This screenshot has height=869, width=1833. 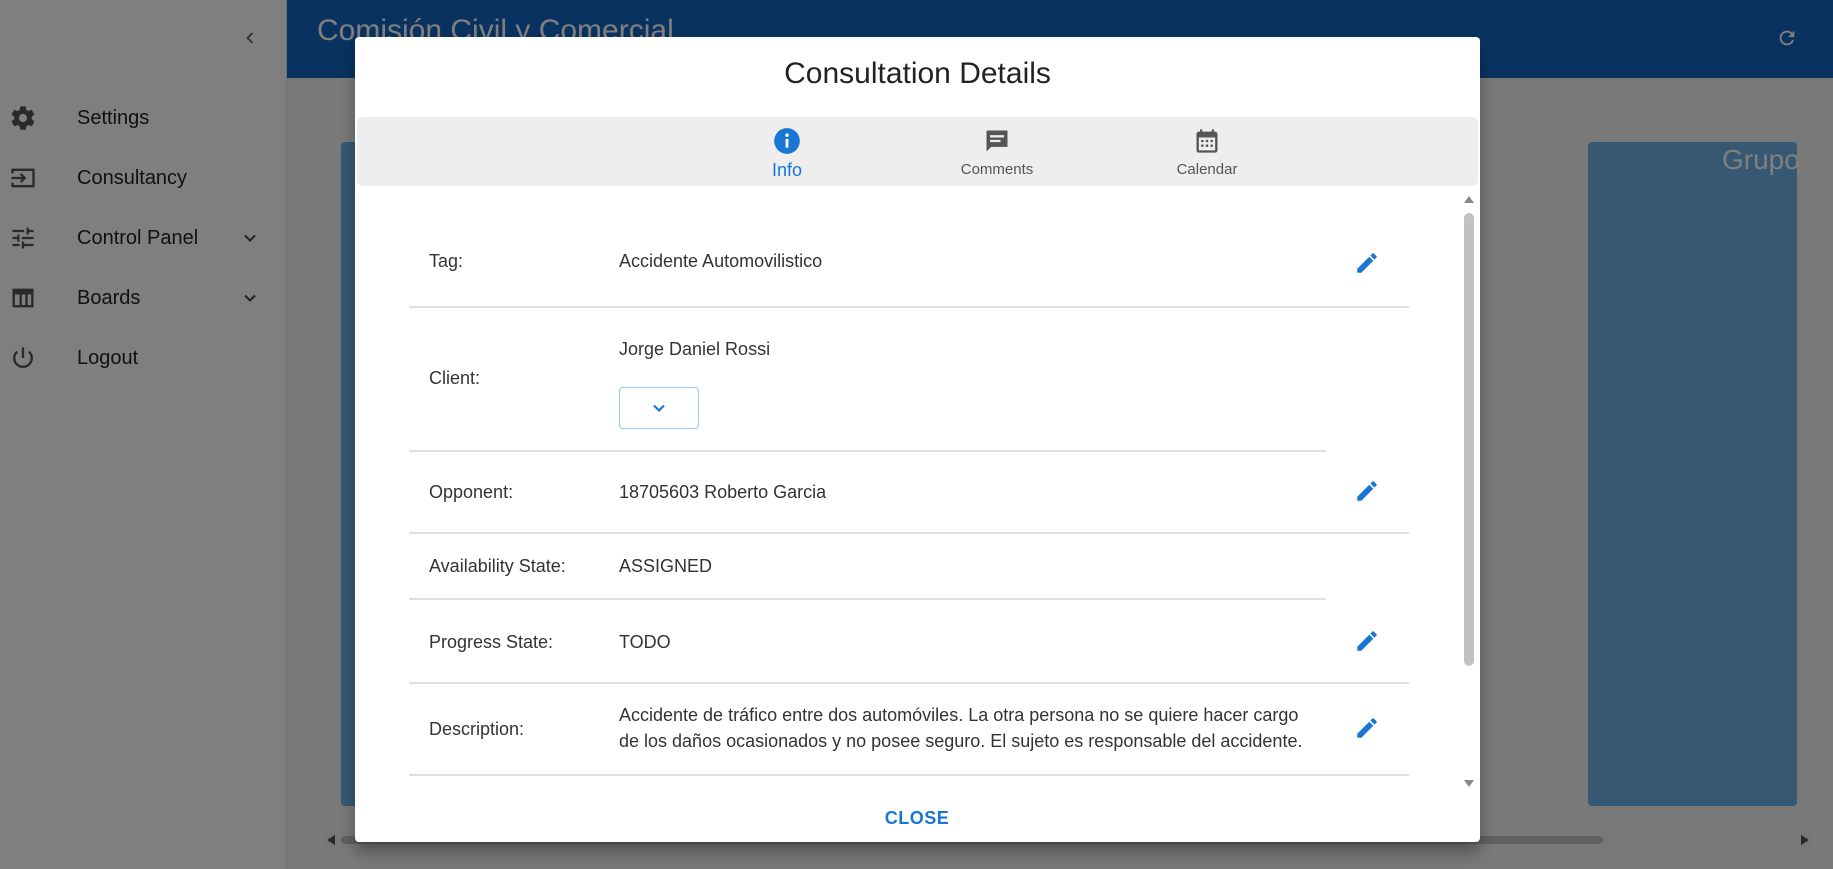 I want to click on dialog-title: Consultation Details, so click(x=917, y=73).